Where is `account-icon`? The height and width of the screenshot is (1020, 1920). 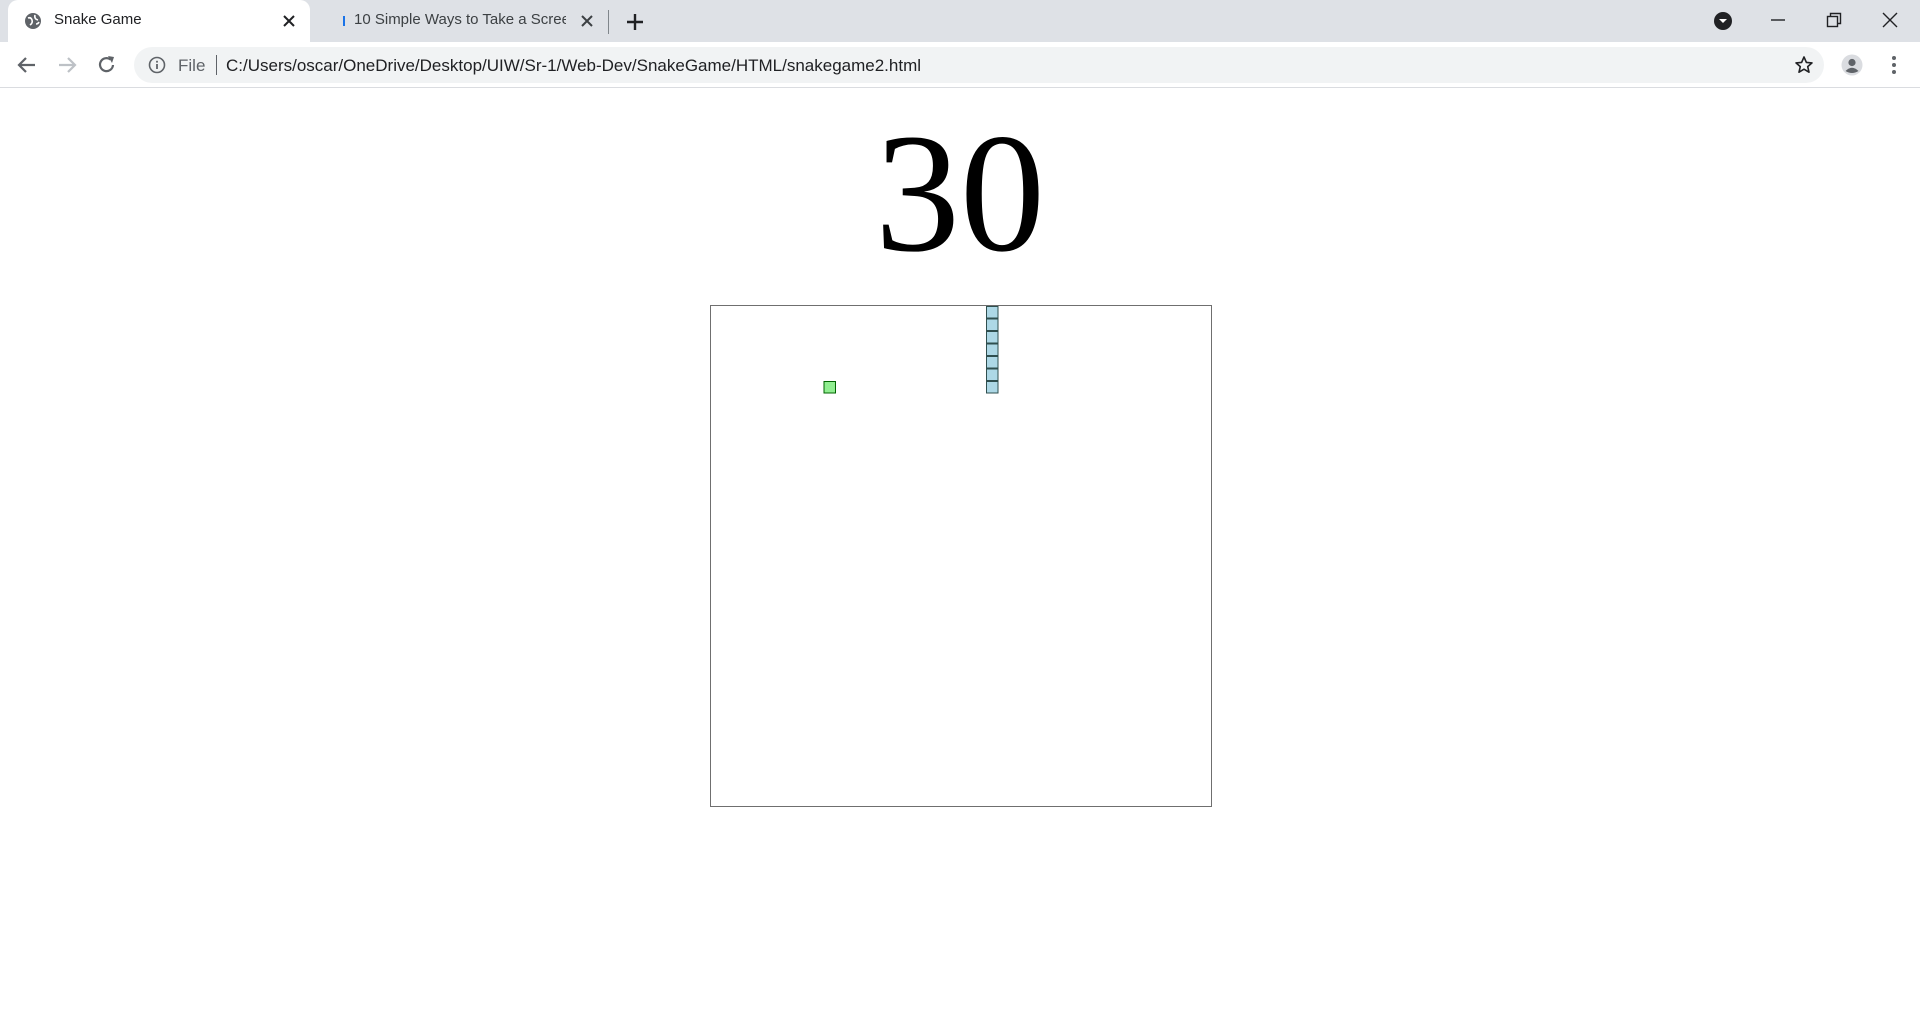
account-icon is located at coordinates (1852, 65).